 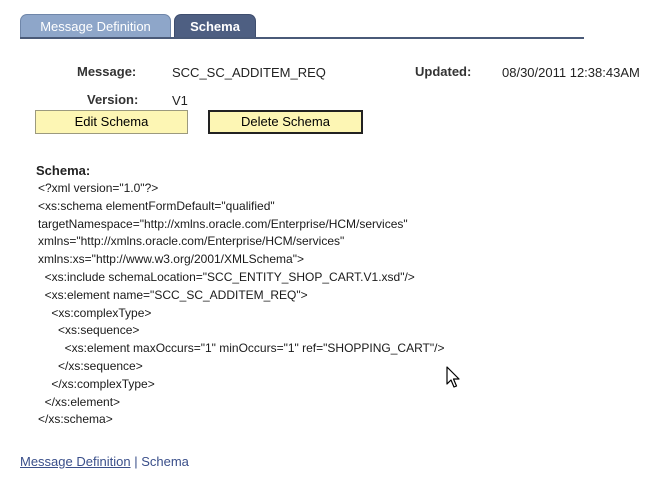 I want to click on delete-schema-button: Delete Schema, so click(x=285, y=122).